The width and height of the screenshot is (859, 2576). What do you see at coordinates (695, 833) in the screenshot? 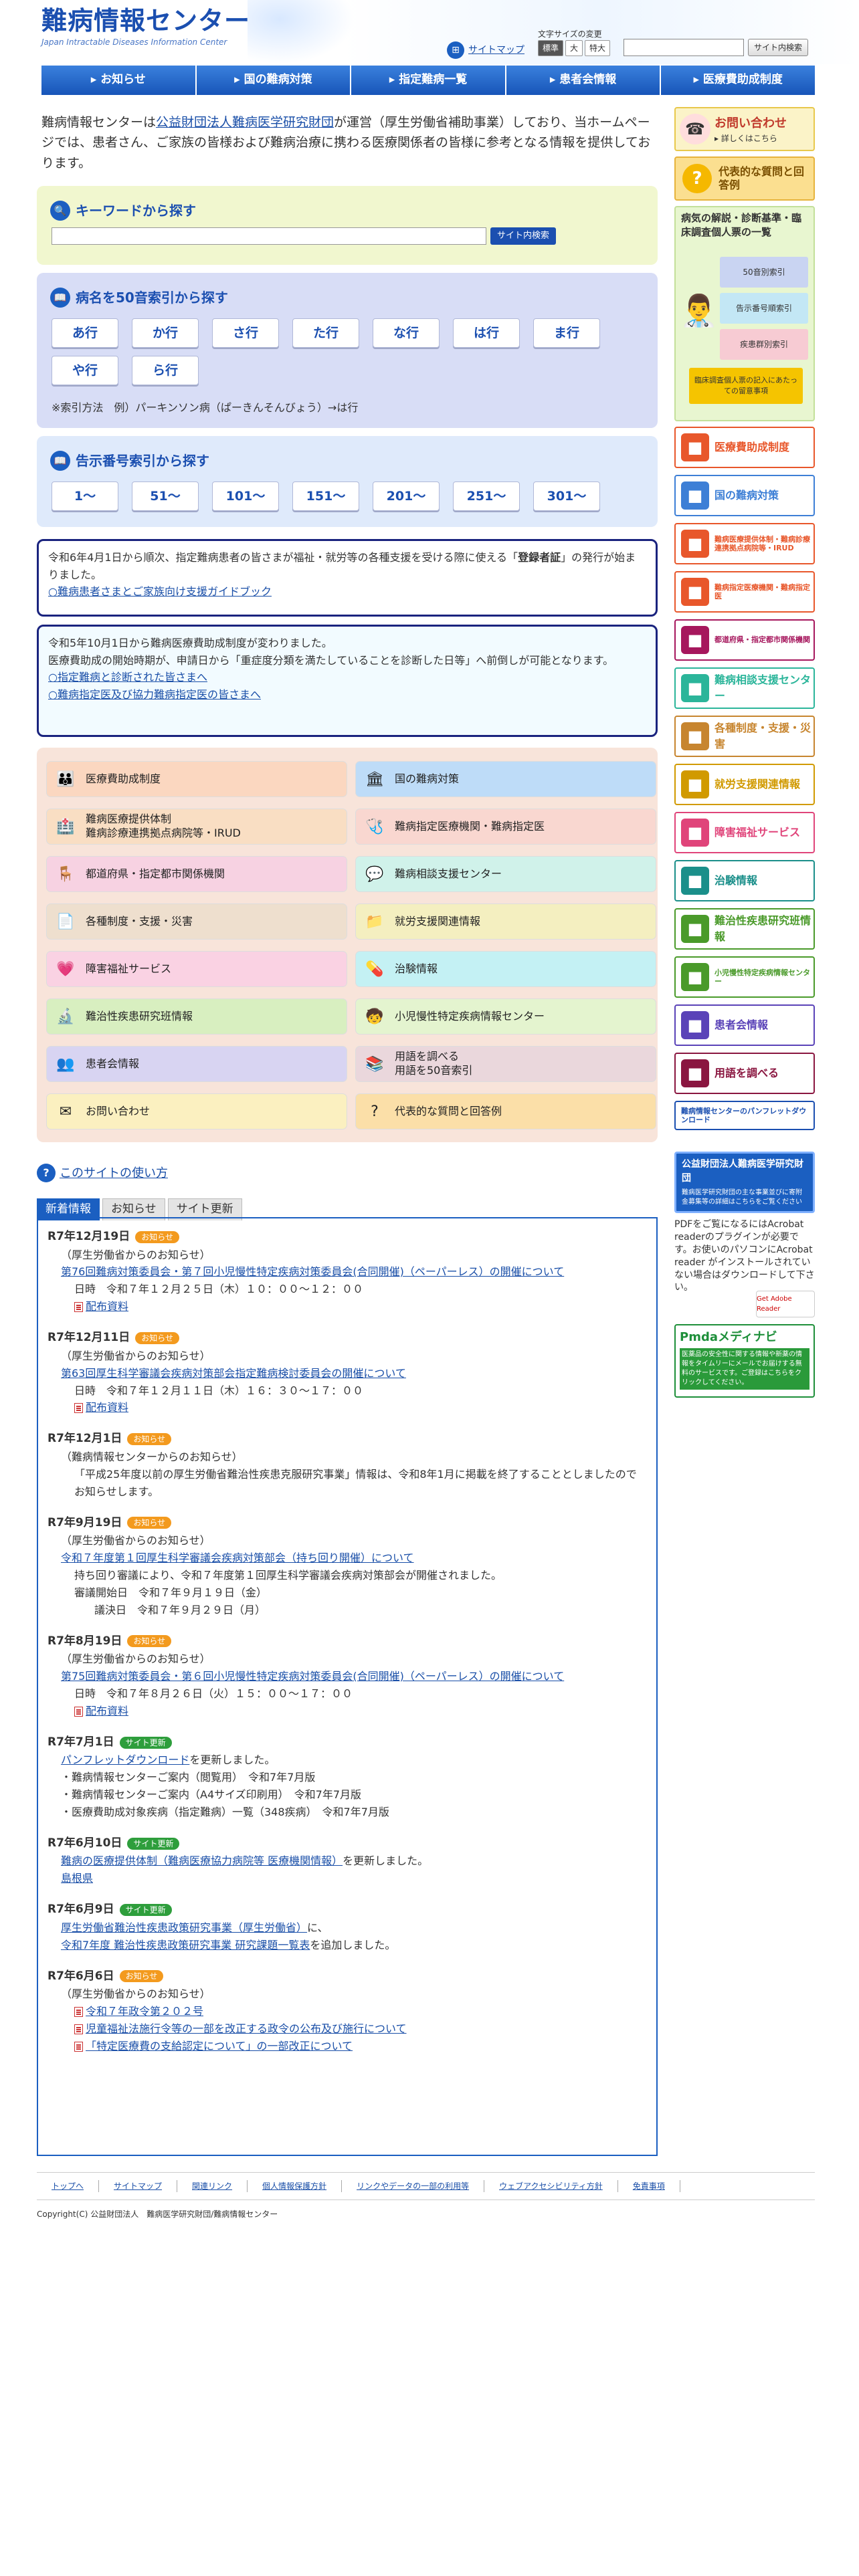
I see `side-button-icon: ■` at bounding box center [695, 833].